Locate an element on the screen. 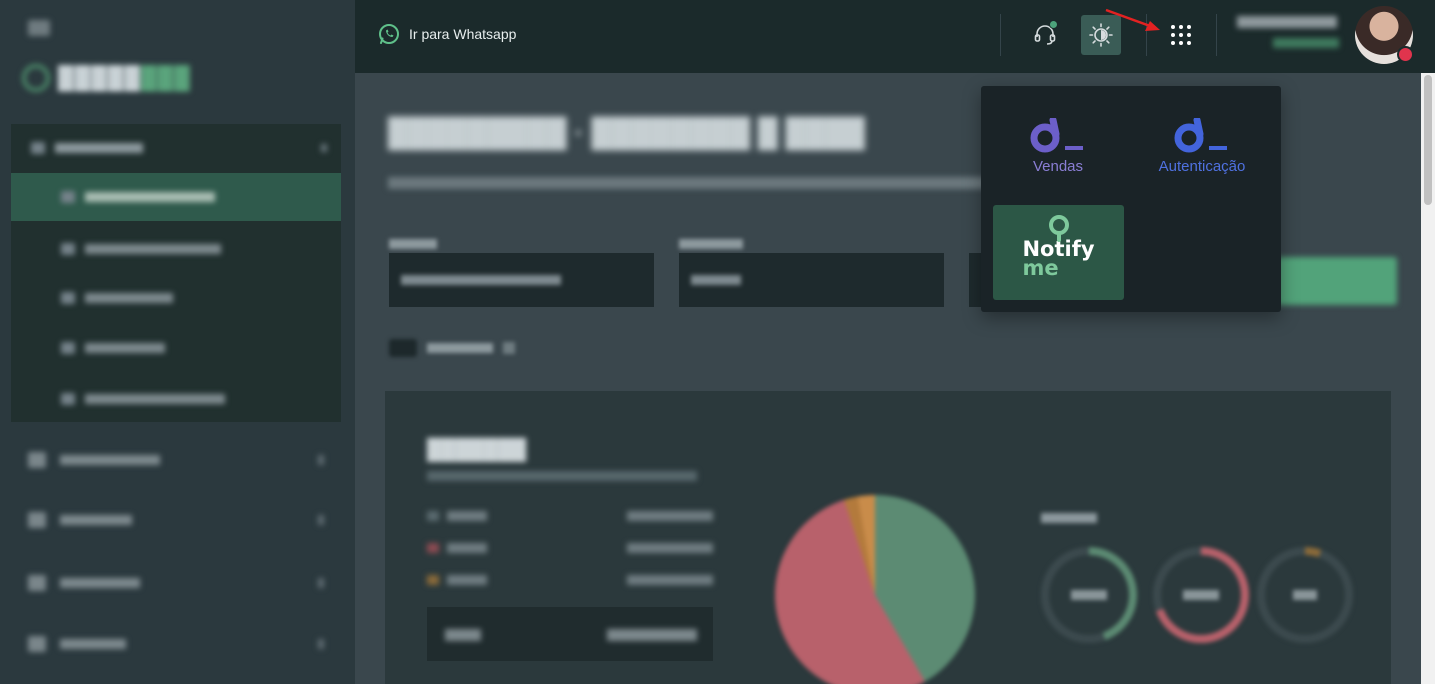 The image size is (1435, 684). whatsapp-link: Ir para Whatsapp is located at coordinates (446, 34).